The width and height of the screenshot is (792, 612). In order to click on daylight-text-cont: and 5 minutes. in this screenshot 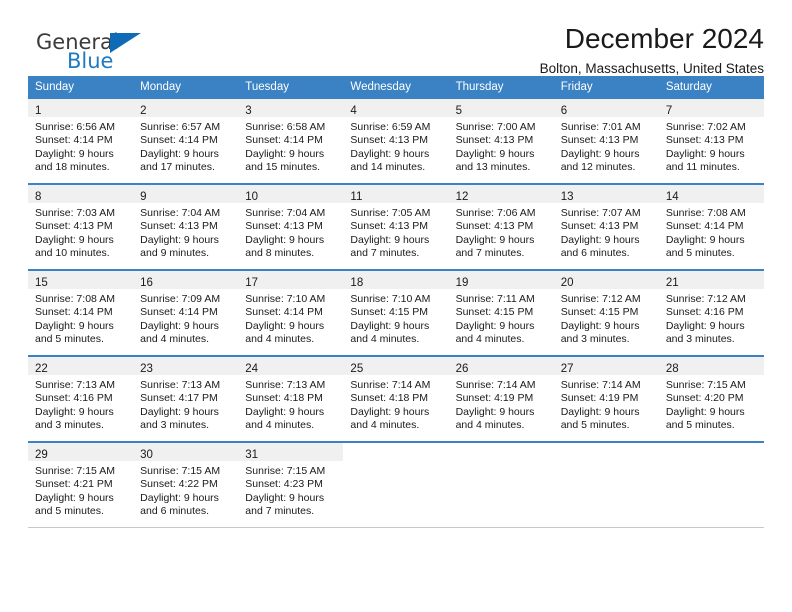, I will do `click(69, 511)`.